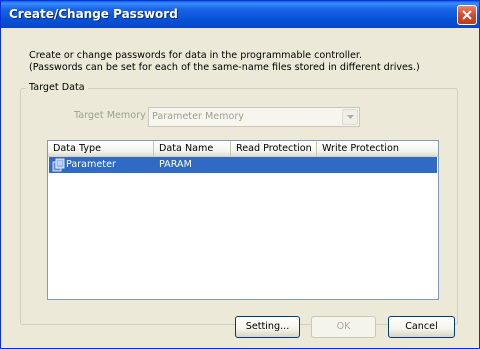  What do you see at coordinates (254, 117) in the screenshot?
I see `target-memory-select: Parameter Memory` at bounding box center [254, 117].